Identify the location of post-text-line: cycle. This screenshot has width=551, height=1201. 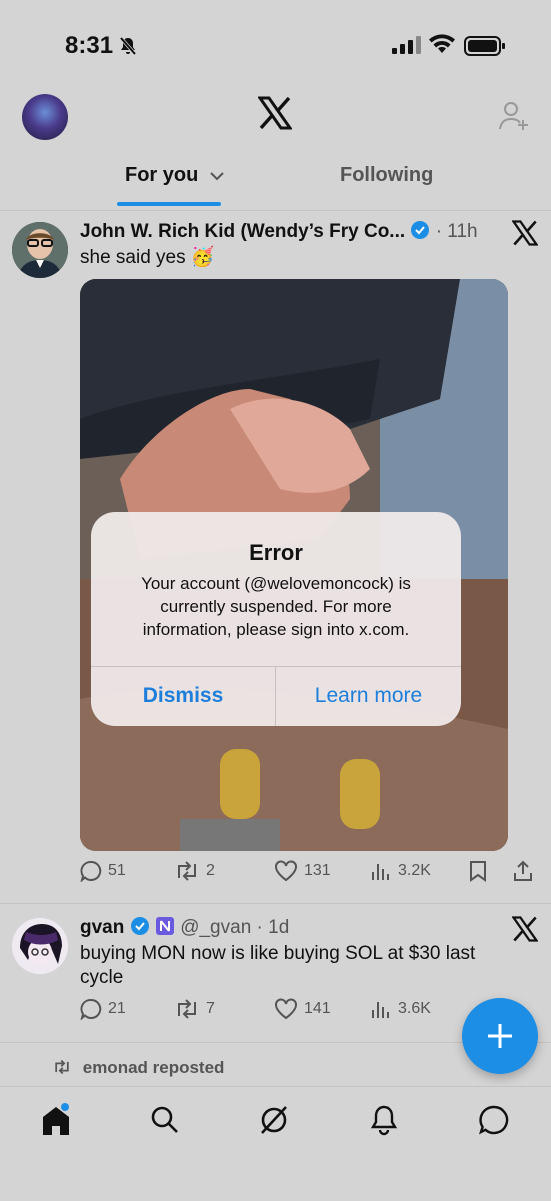
(102, 977).